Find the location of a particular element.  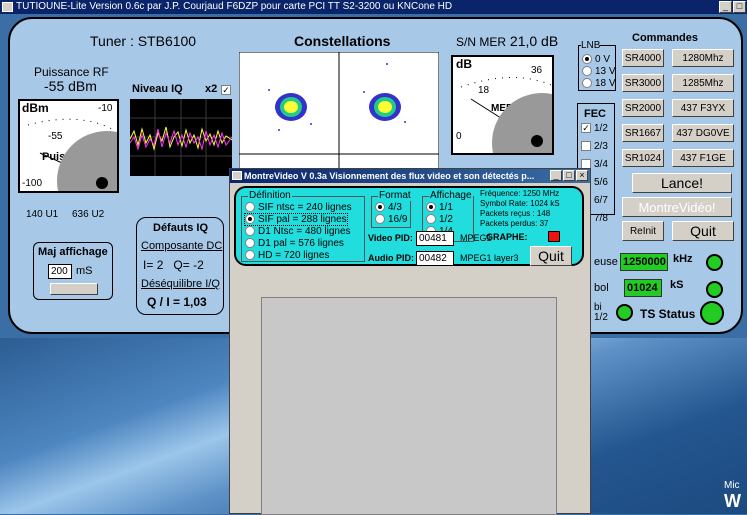

defauts-title: Défauts IQ is located at coordinates (181, 228).